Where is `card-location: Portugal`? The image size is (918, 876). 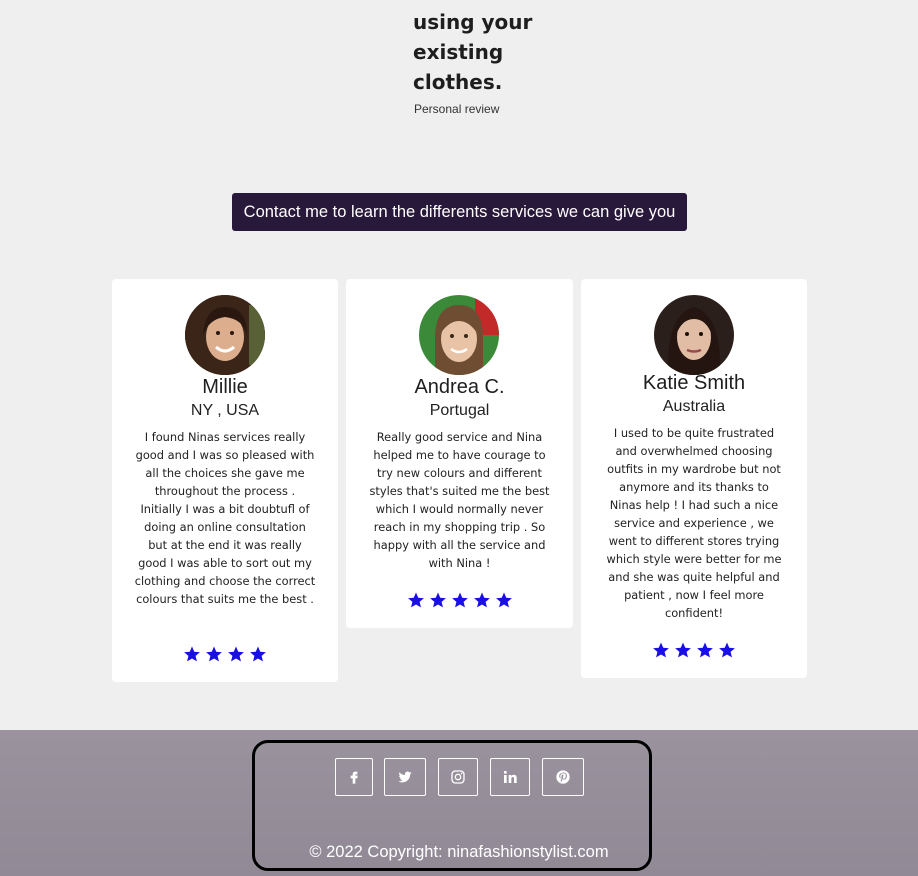
card-location: Portugal is located at coordinates (459, 410).